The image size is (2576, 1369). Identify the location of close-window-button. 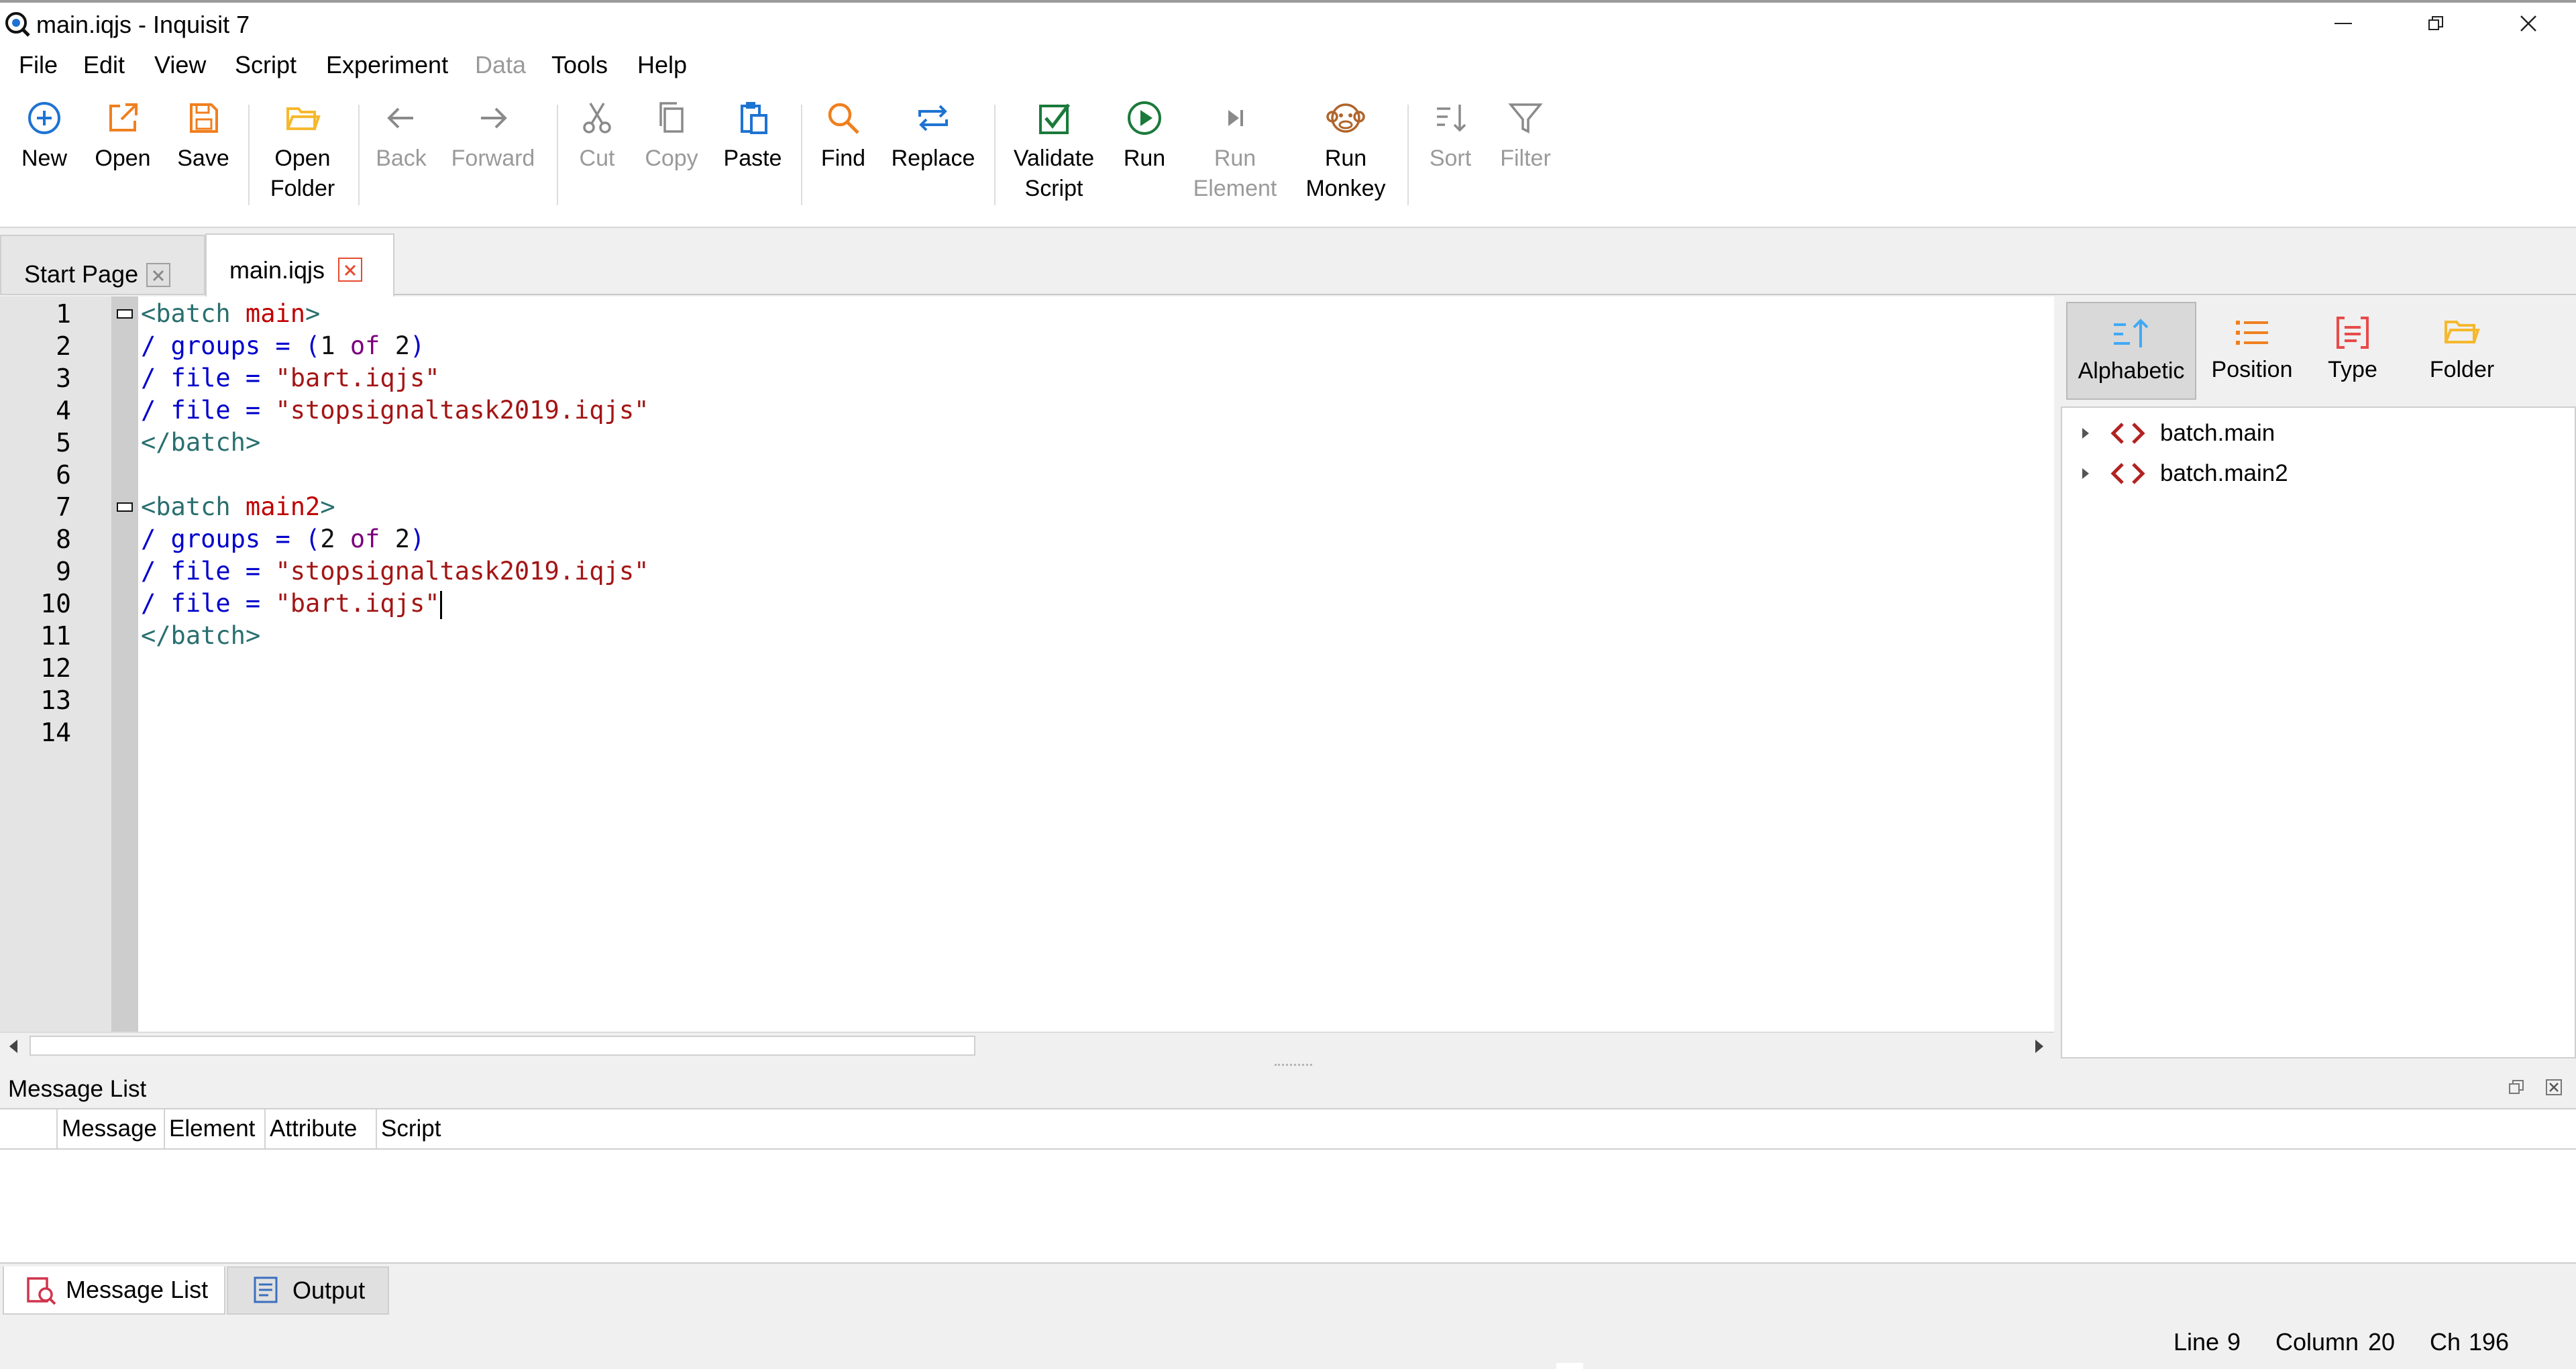
(2528, 23).